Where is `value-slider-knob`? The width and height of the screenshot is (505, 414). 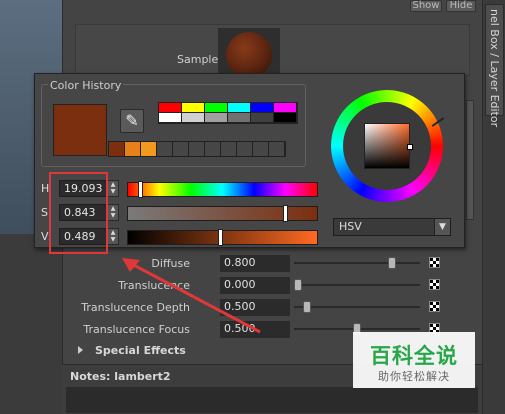
value-slider-knob is located at coordinates (220, 237).